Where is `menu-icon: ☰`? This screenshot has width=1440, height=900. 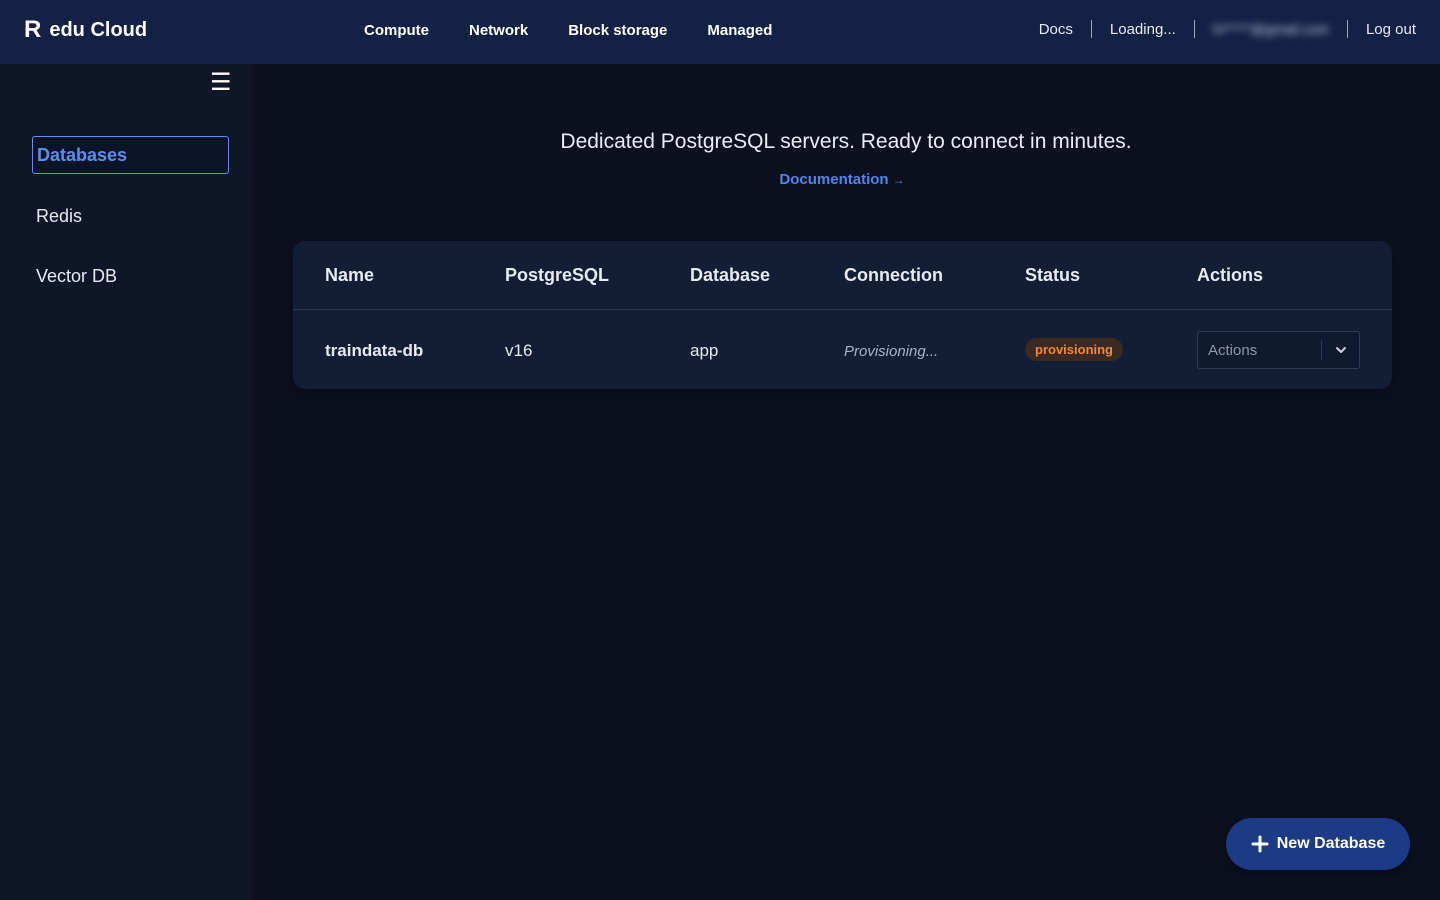 menu-icon: ☰ is located at coordinates (221, 83).